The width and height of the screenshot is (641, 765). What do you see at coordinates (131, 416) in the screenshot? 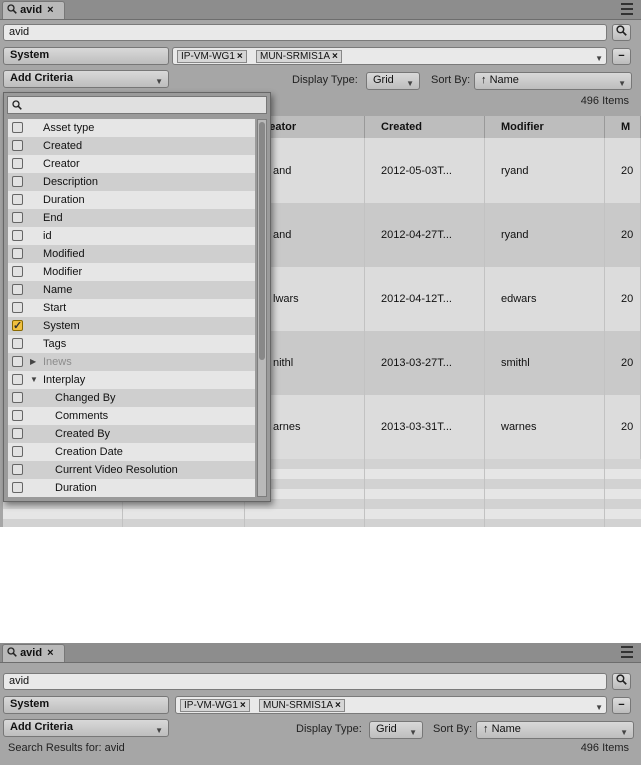
I see `criteria-item: Comments` at bounding box center [131, 416].